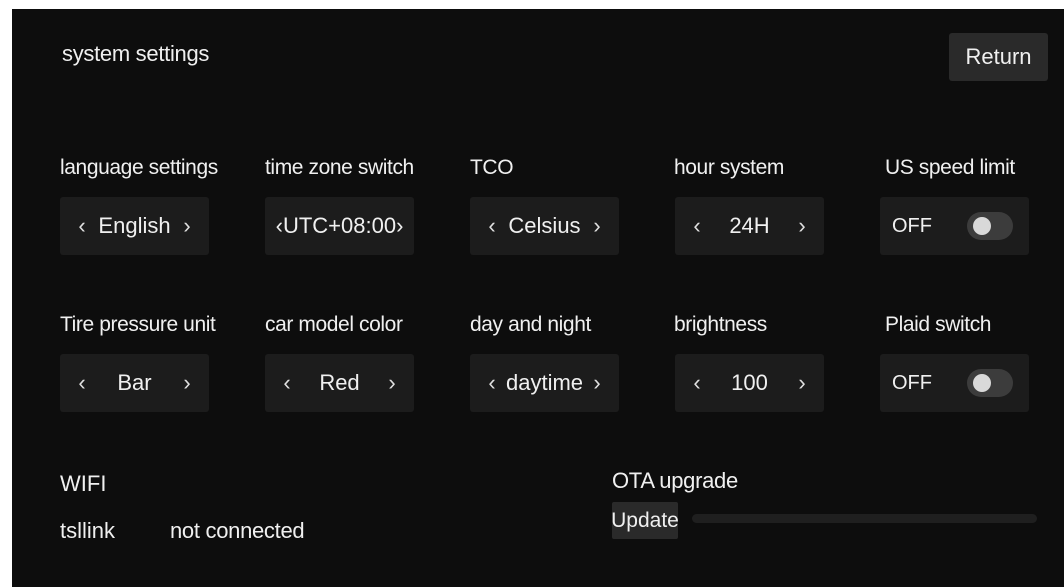 This screenshot has height=587, width=1064. I want to click on us-speed-limit-toggle, so click(990, 226).